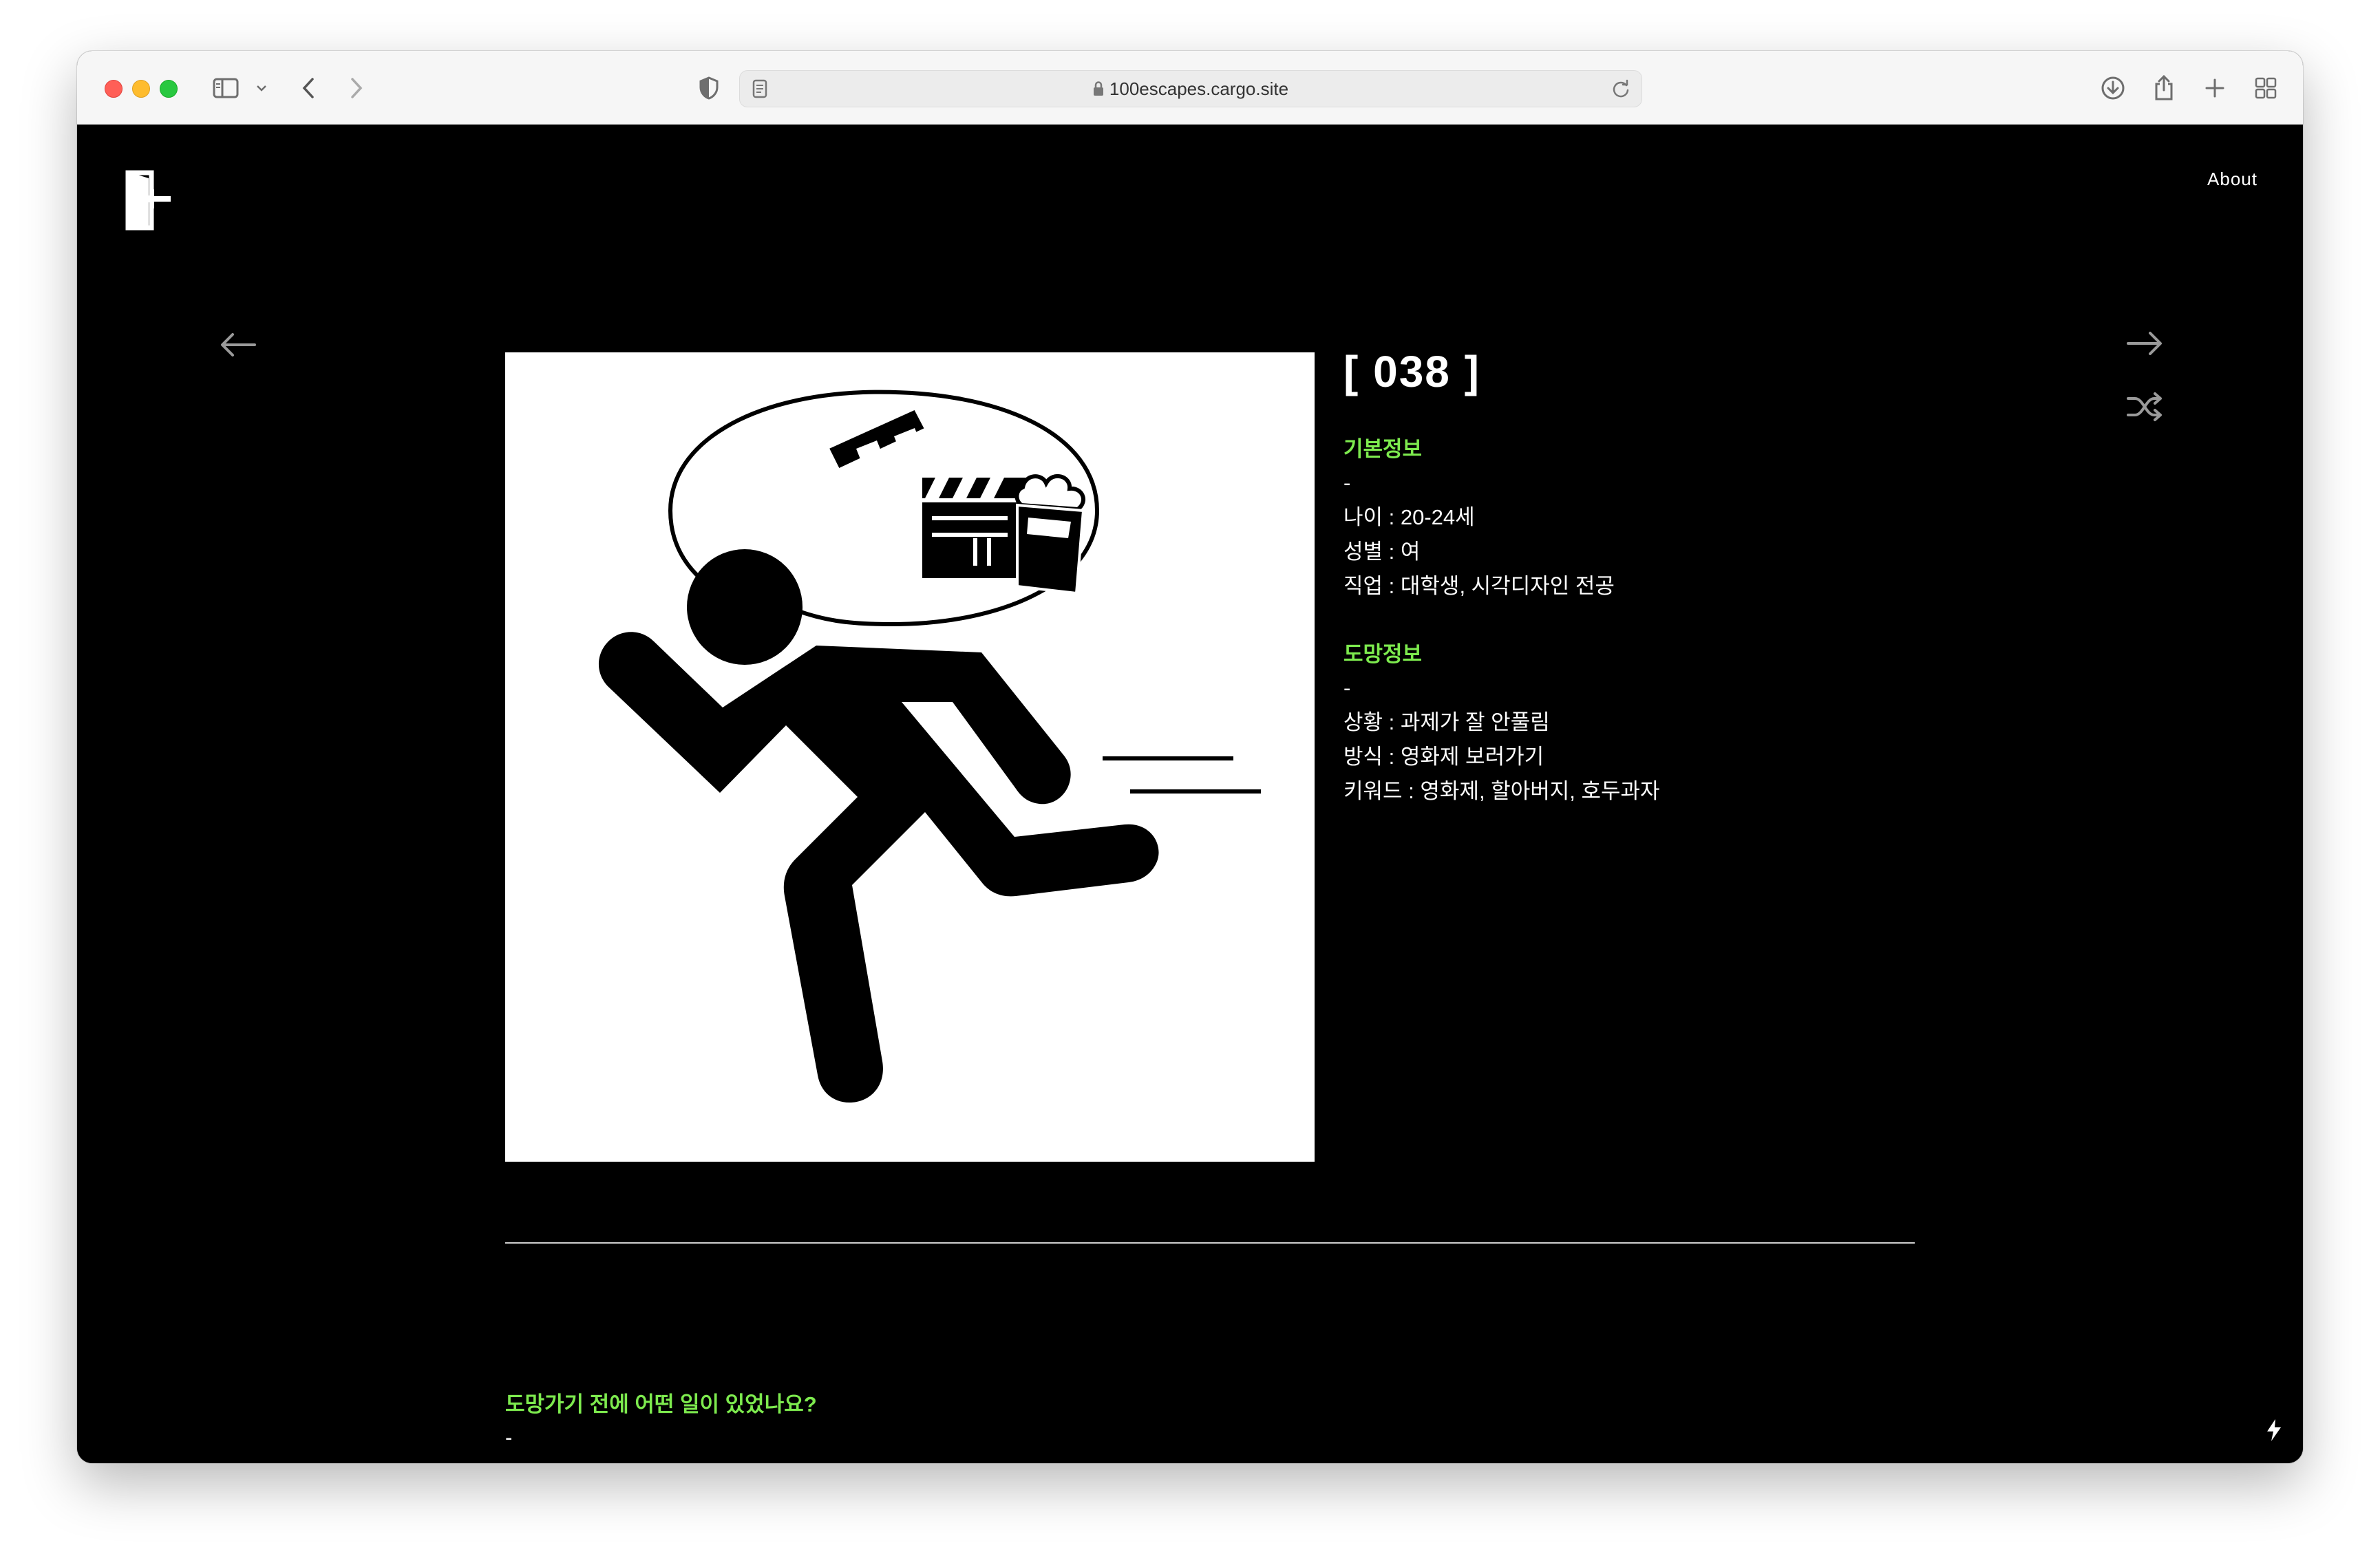 Image resolution: width=2380 pixels, height=1565 pixels. I want to click on basic-info-age: 나이 : 20-24세, so click(1409, 517).